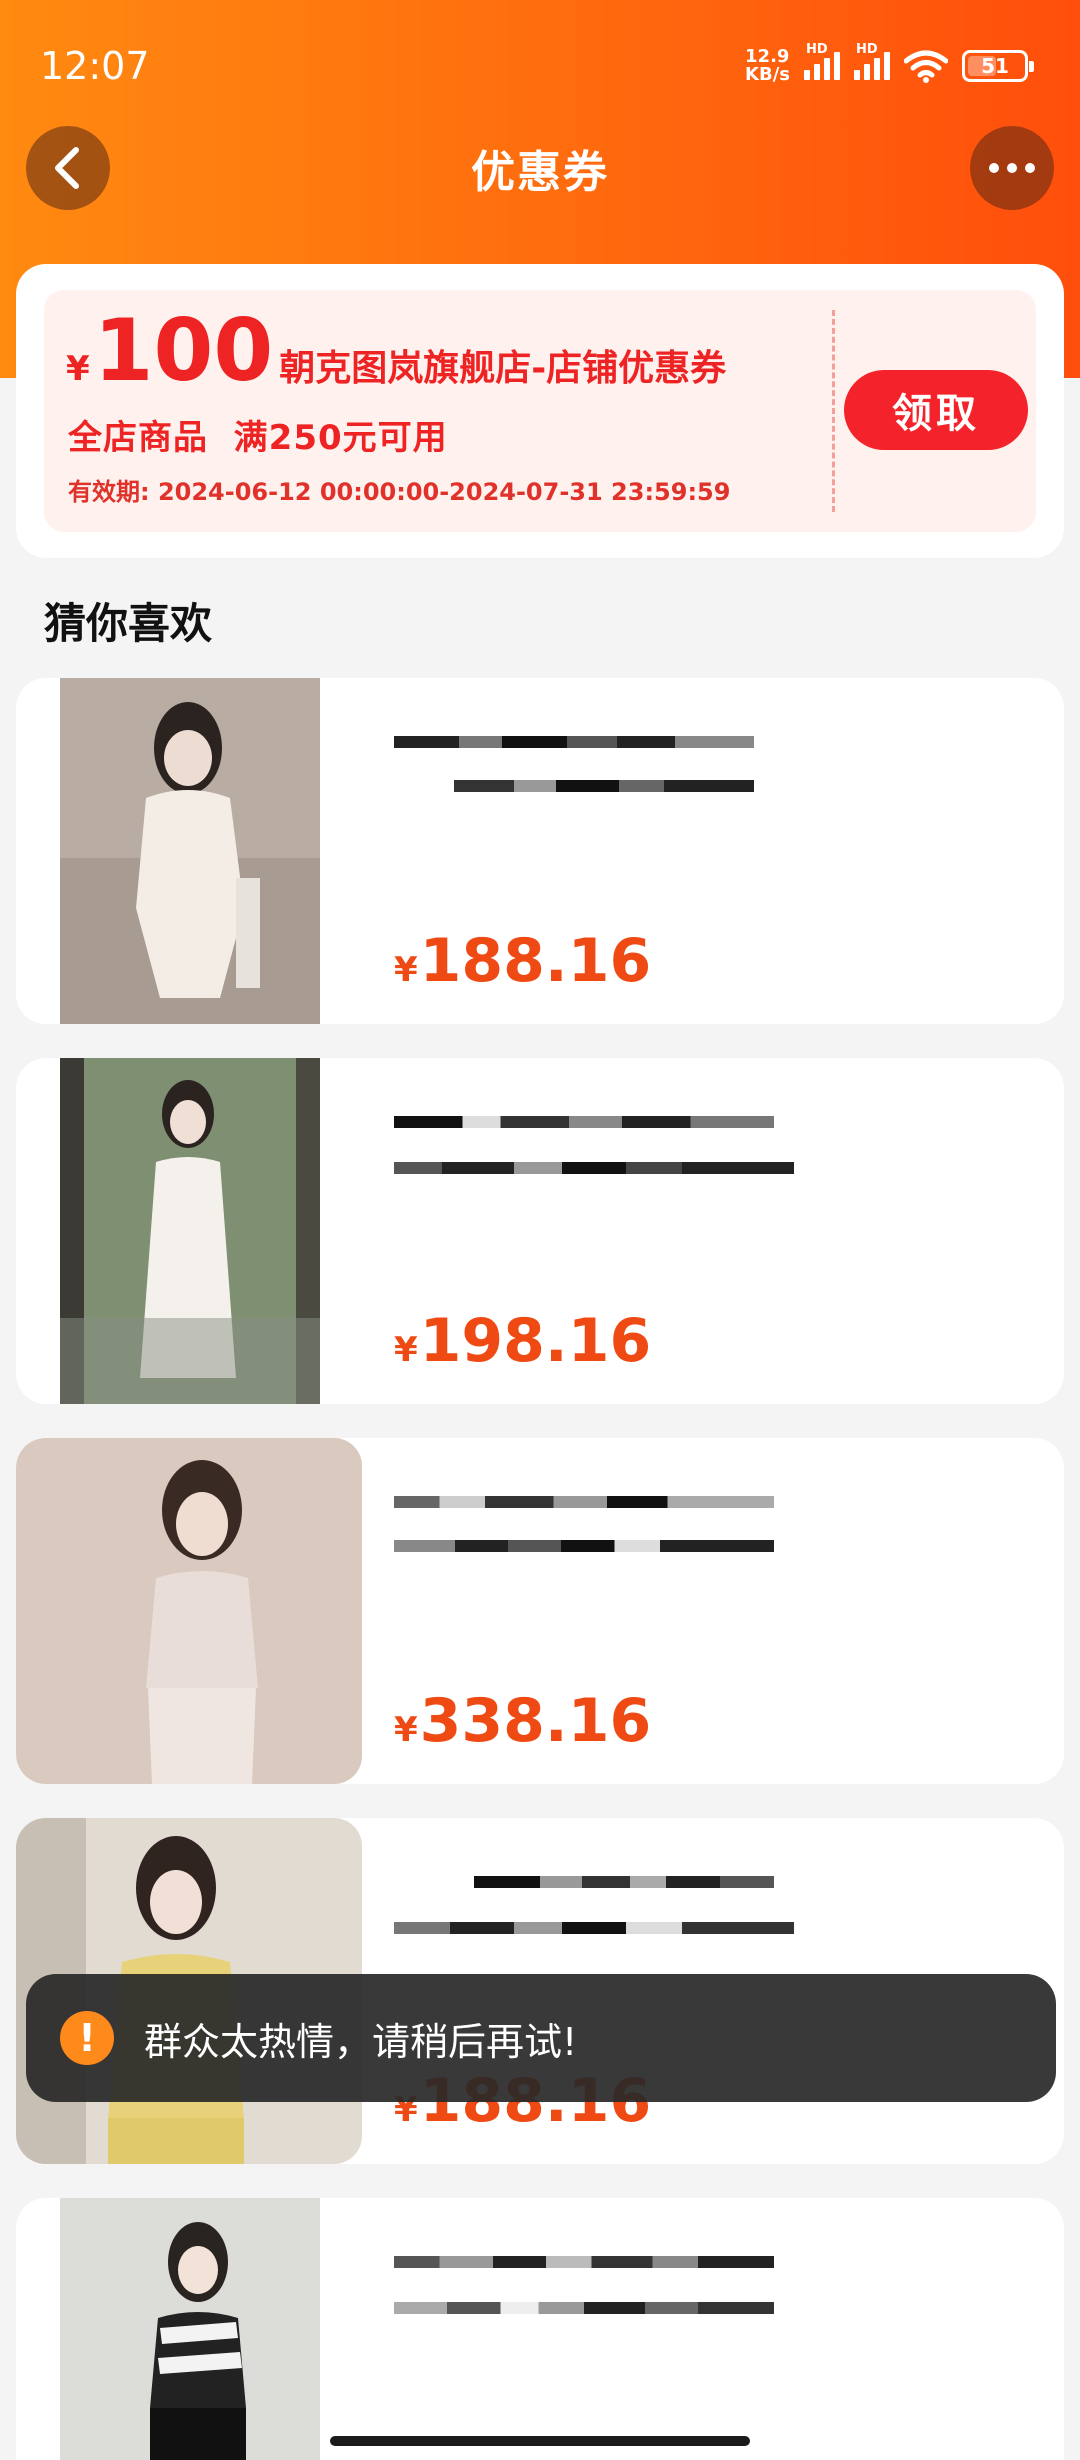  I want to click on toast-message: 群众太热情，请稍后再试!, so click(361, 2041).